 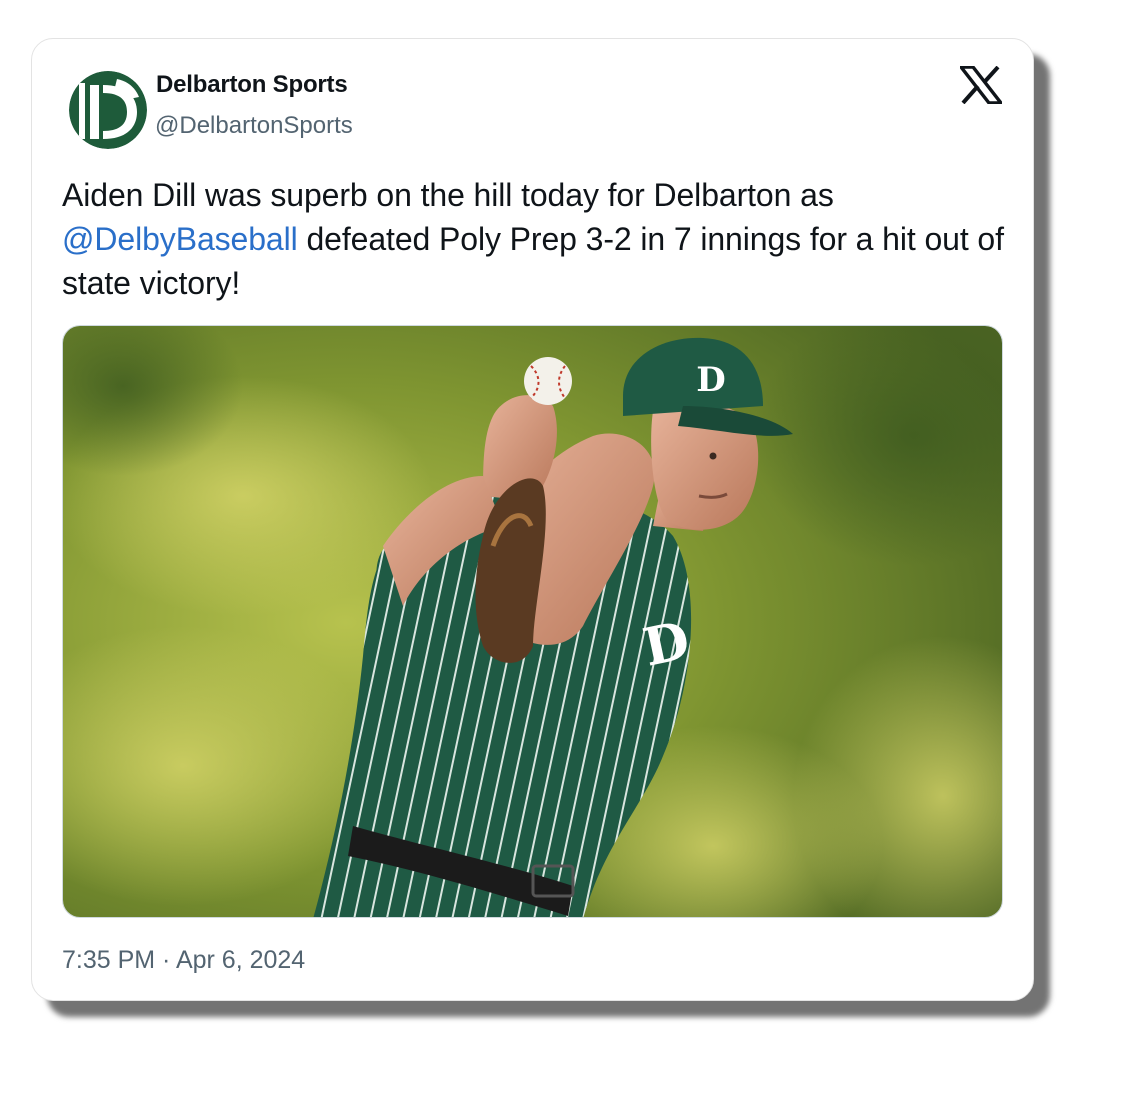 I want to click on svg-text: D, so click(x=710, y=380).